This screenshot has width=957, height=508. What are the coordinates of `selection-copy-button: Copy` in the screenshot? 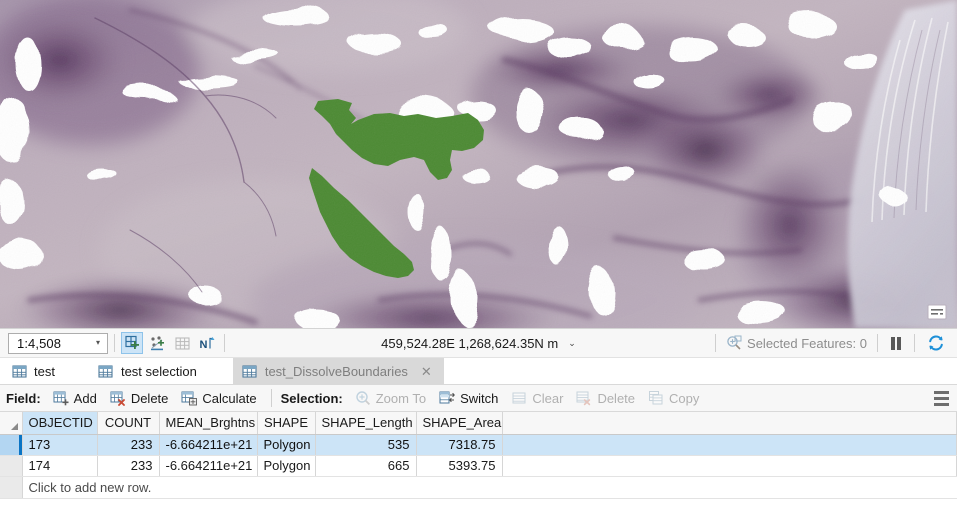 It's located at (675, 398).